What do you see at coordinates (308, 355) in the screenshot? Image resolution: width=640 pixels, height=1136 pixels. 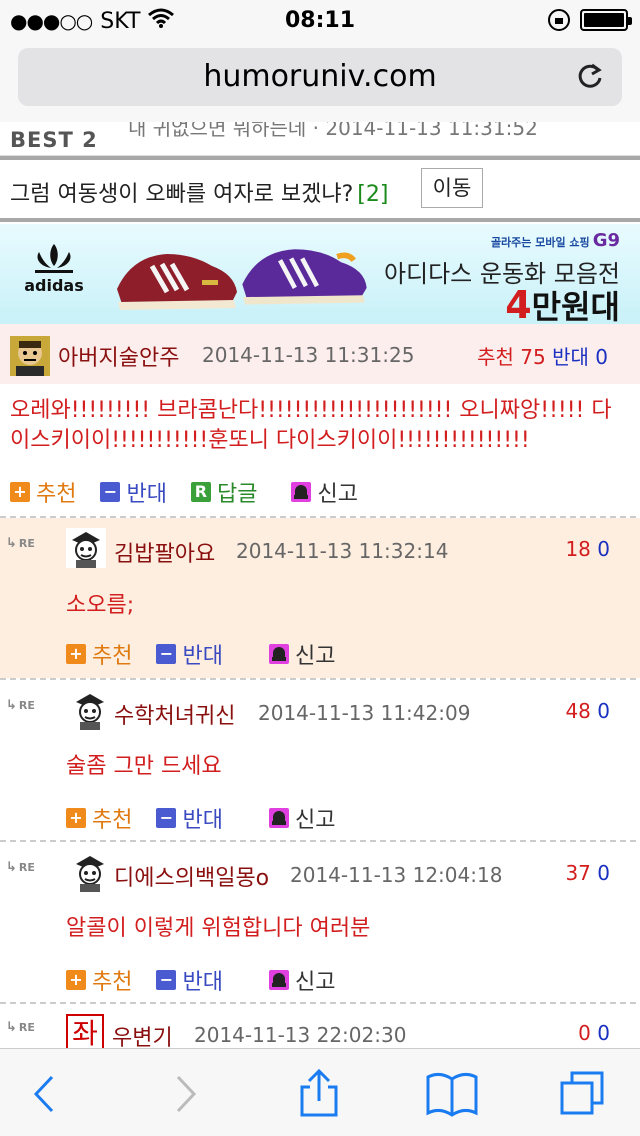 I see `comment-date: 2014-11-13 11:31:25` at bounding box center [308, 355].